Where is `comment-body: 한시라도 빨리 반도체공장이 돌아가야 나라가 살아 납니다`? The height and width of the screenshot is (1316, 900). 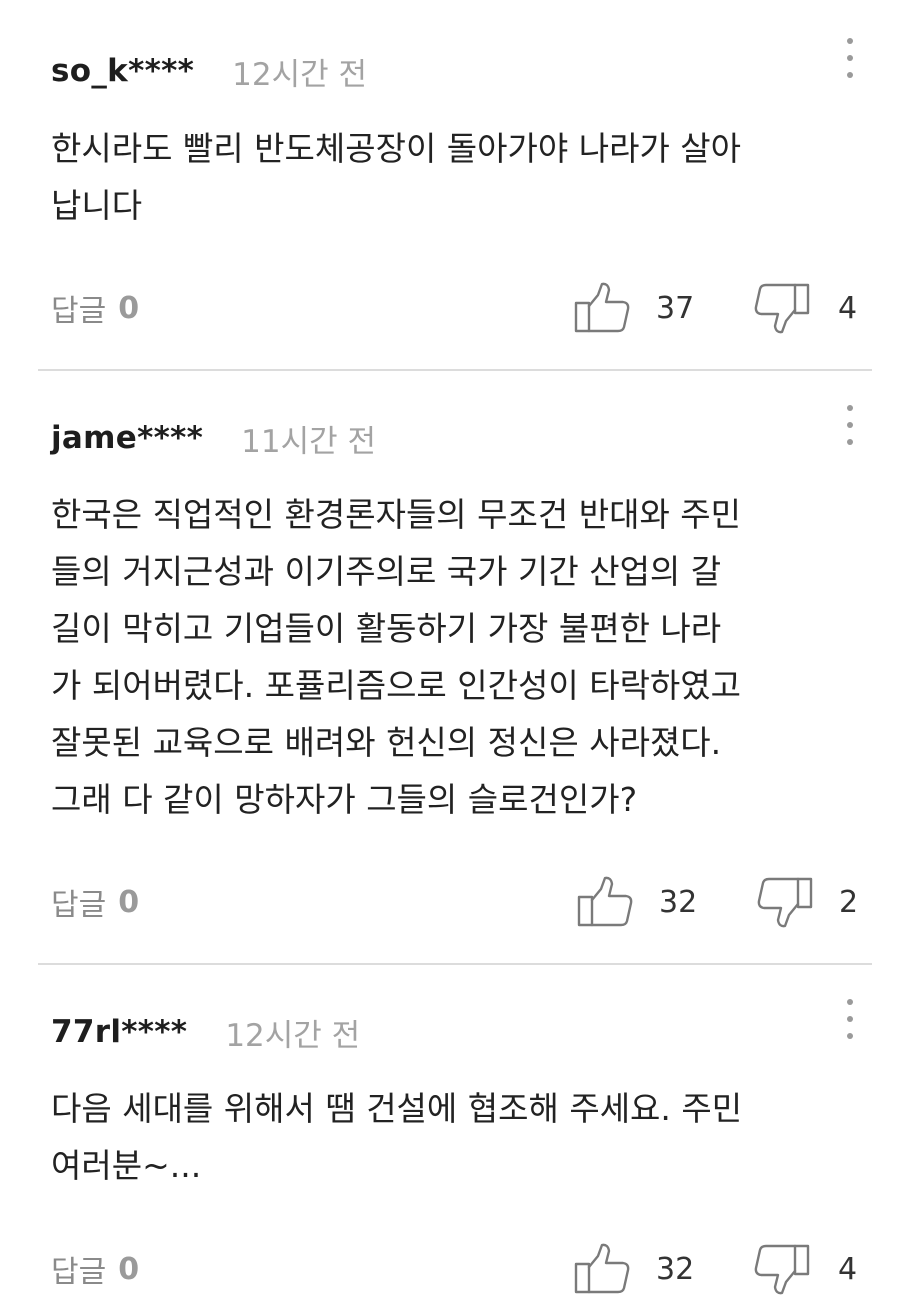
comment-body: 한시라도 빨리 반도체공장이 돌아가야 나라가 살아 납니다 is located at coordinates (451, 177).